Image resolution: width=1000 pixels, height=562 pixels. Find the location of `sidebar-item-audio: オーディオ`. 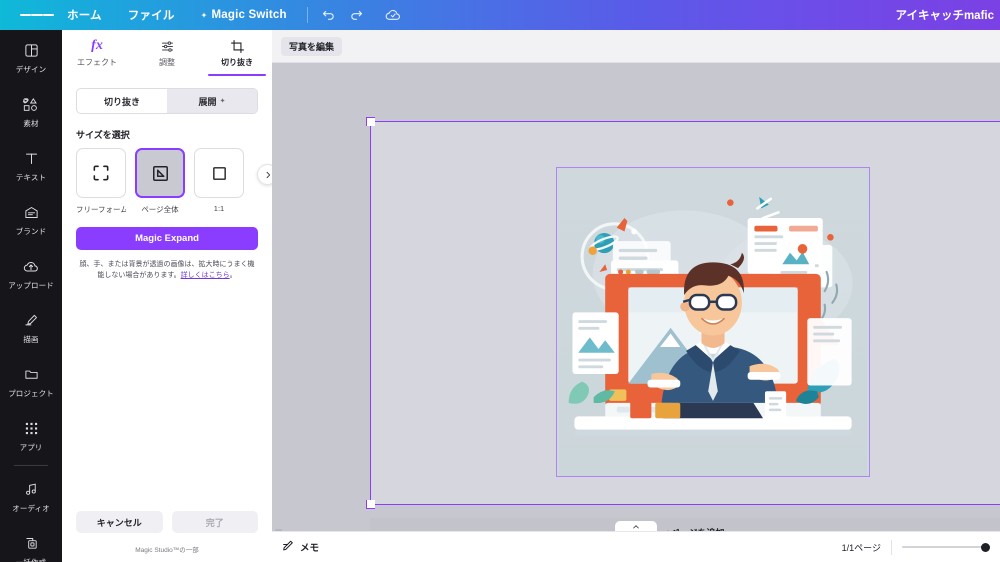

sidebar-item-audio: オーディオ is located at coordinates (31, 496).